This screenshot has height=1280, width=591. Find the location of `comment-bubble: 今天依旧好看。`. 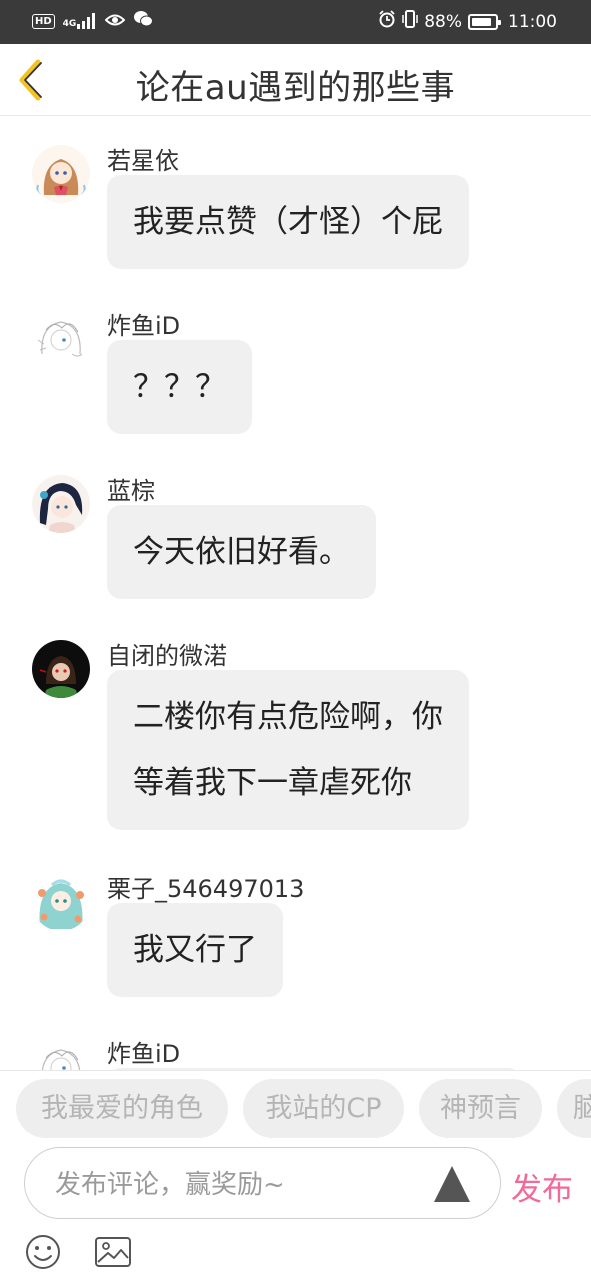

comment-bubble: 今天依旧好看。 is located at coordinates (241, 552).